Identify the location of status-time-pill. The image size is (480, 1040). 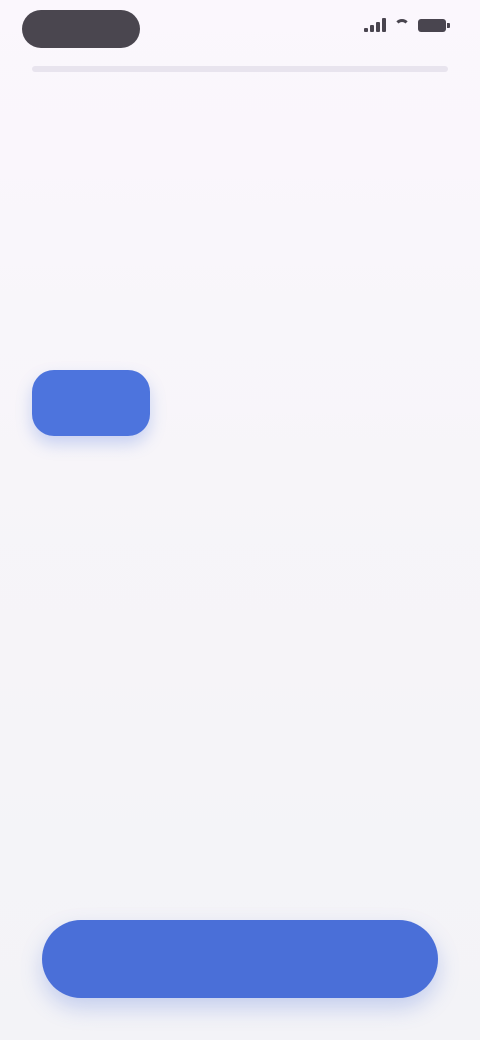
(81, 29).